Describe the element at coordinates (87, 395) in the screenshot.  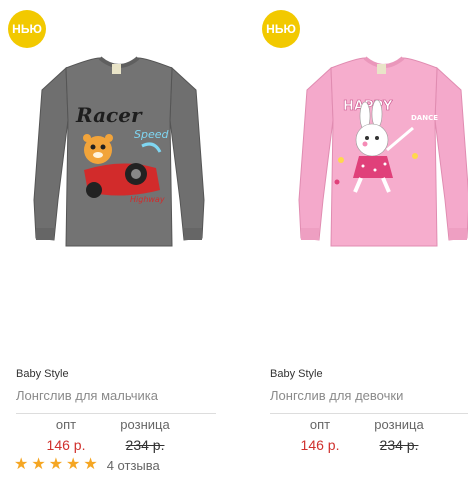
I see `product-name: Лонгслив для мальчика` at that location.